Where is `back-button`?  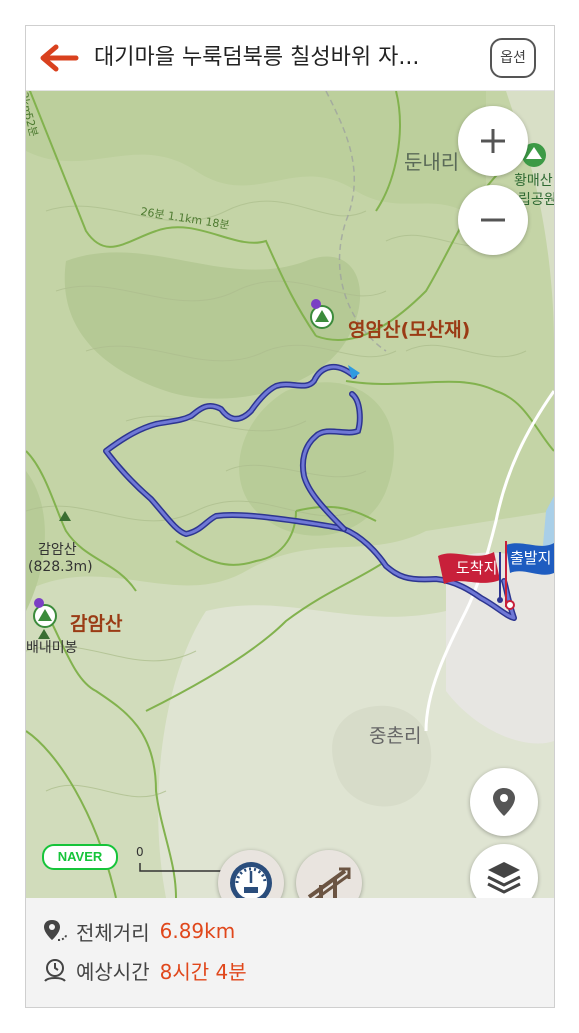 back-button is located at coordinates (58, 58).